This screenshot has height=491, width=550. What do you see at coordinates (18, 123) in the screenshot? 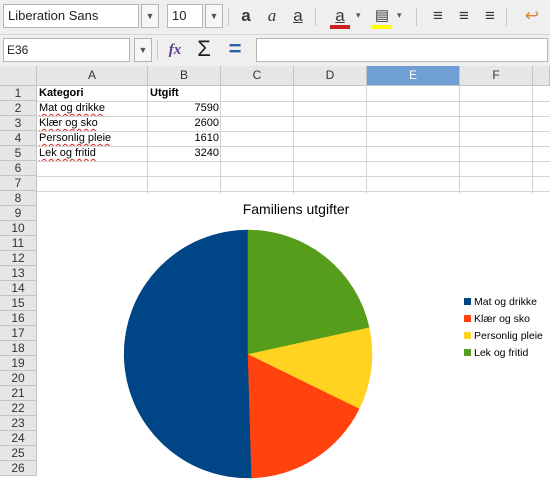
I see `row-header: 3` at bounding box center [18, 123].